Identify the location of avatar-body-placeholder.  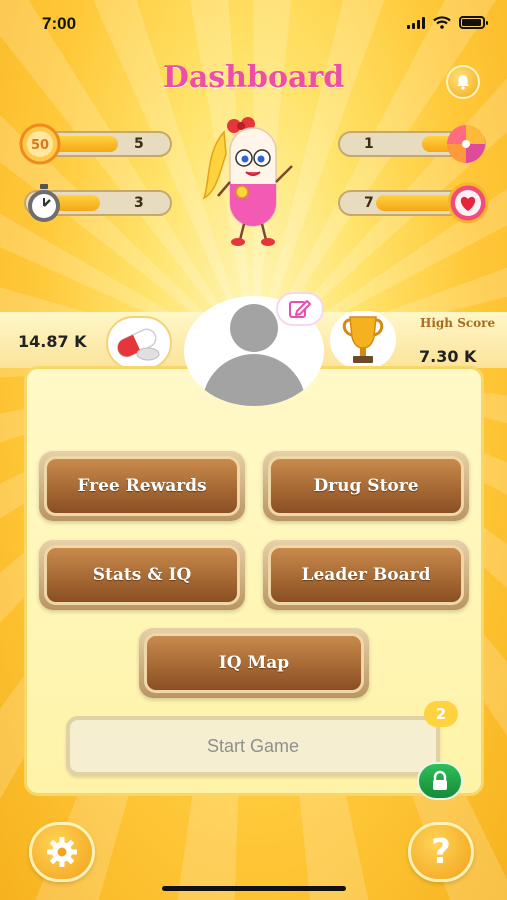
(254, 380).